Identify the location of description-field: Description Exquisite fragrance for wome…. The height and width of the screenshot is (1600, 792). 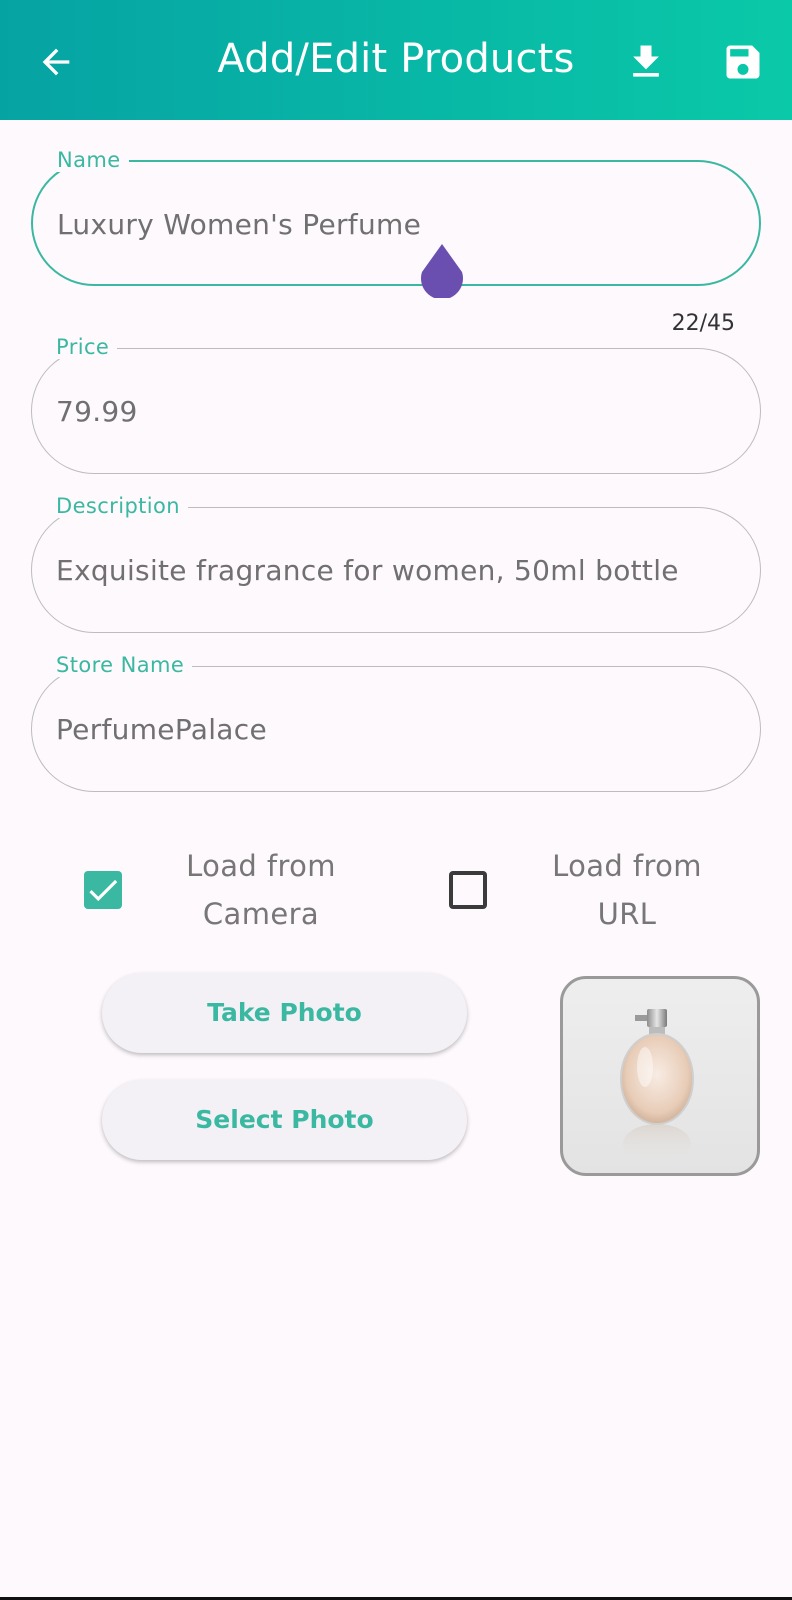
(396, 563).